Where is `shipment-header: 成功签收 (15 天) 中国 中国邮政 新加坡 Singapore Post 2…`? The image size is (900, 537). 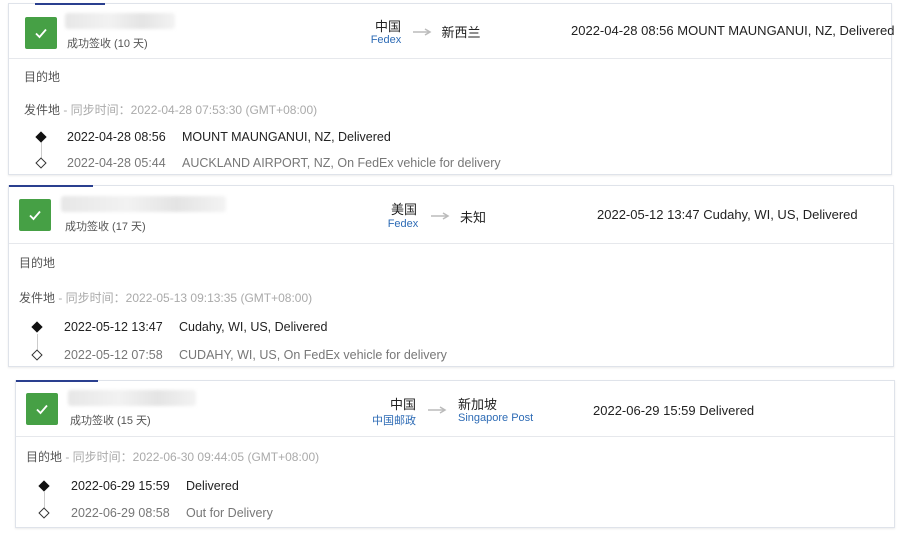 shipment-header: 成功签收 (15 天) 中国 中国邮政 新加坡 Singapore Post 2… is located at coordinates (455, 409).